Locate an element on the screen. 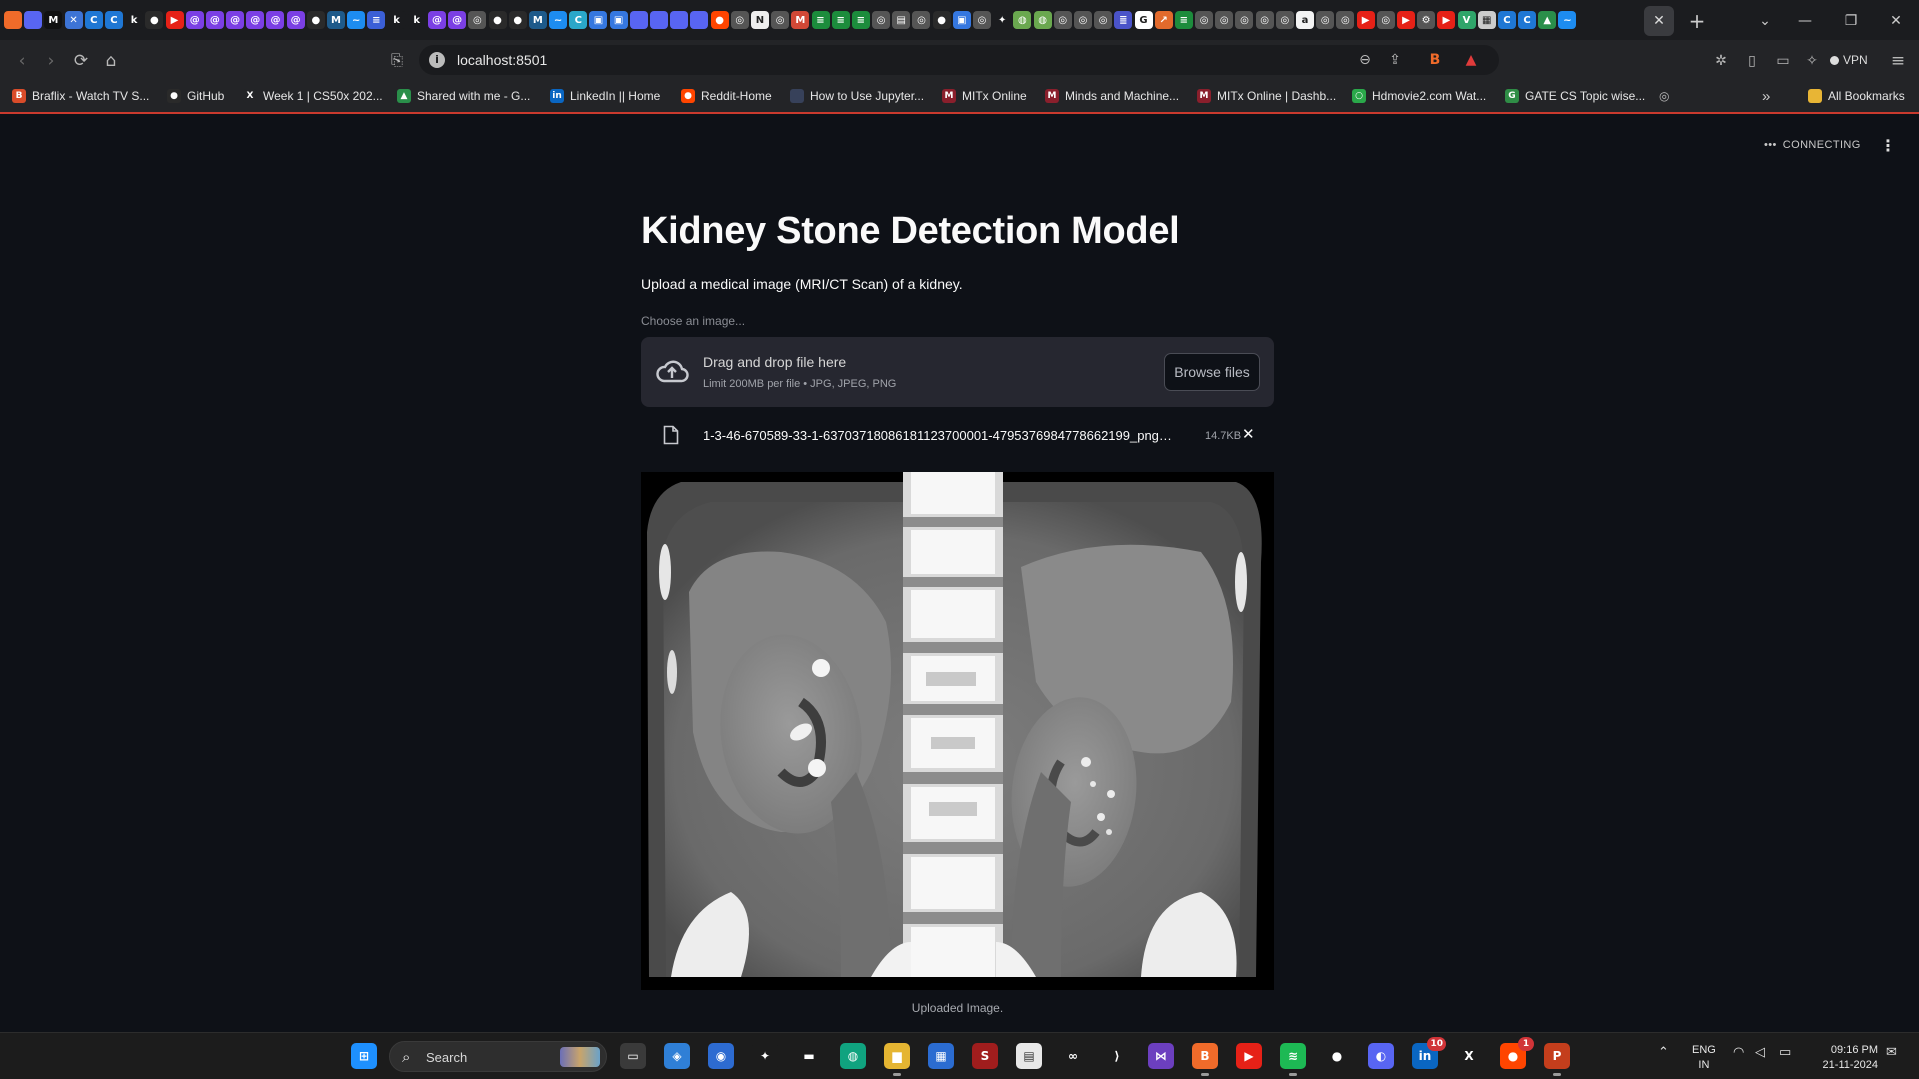 This screenshot has width=1919, height=1079. gmail-icon: M is located at coordinates (800, 20).